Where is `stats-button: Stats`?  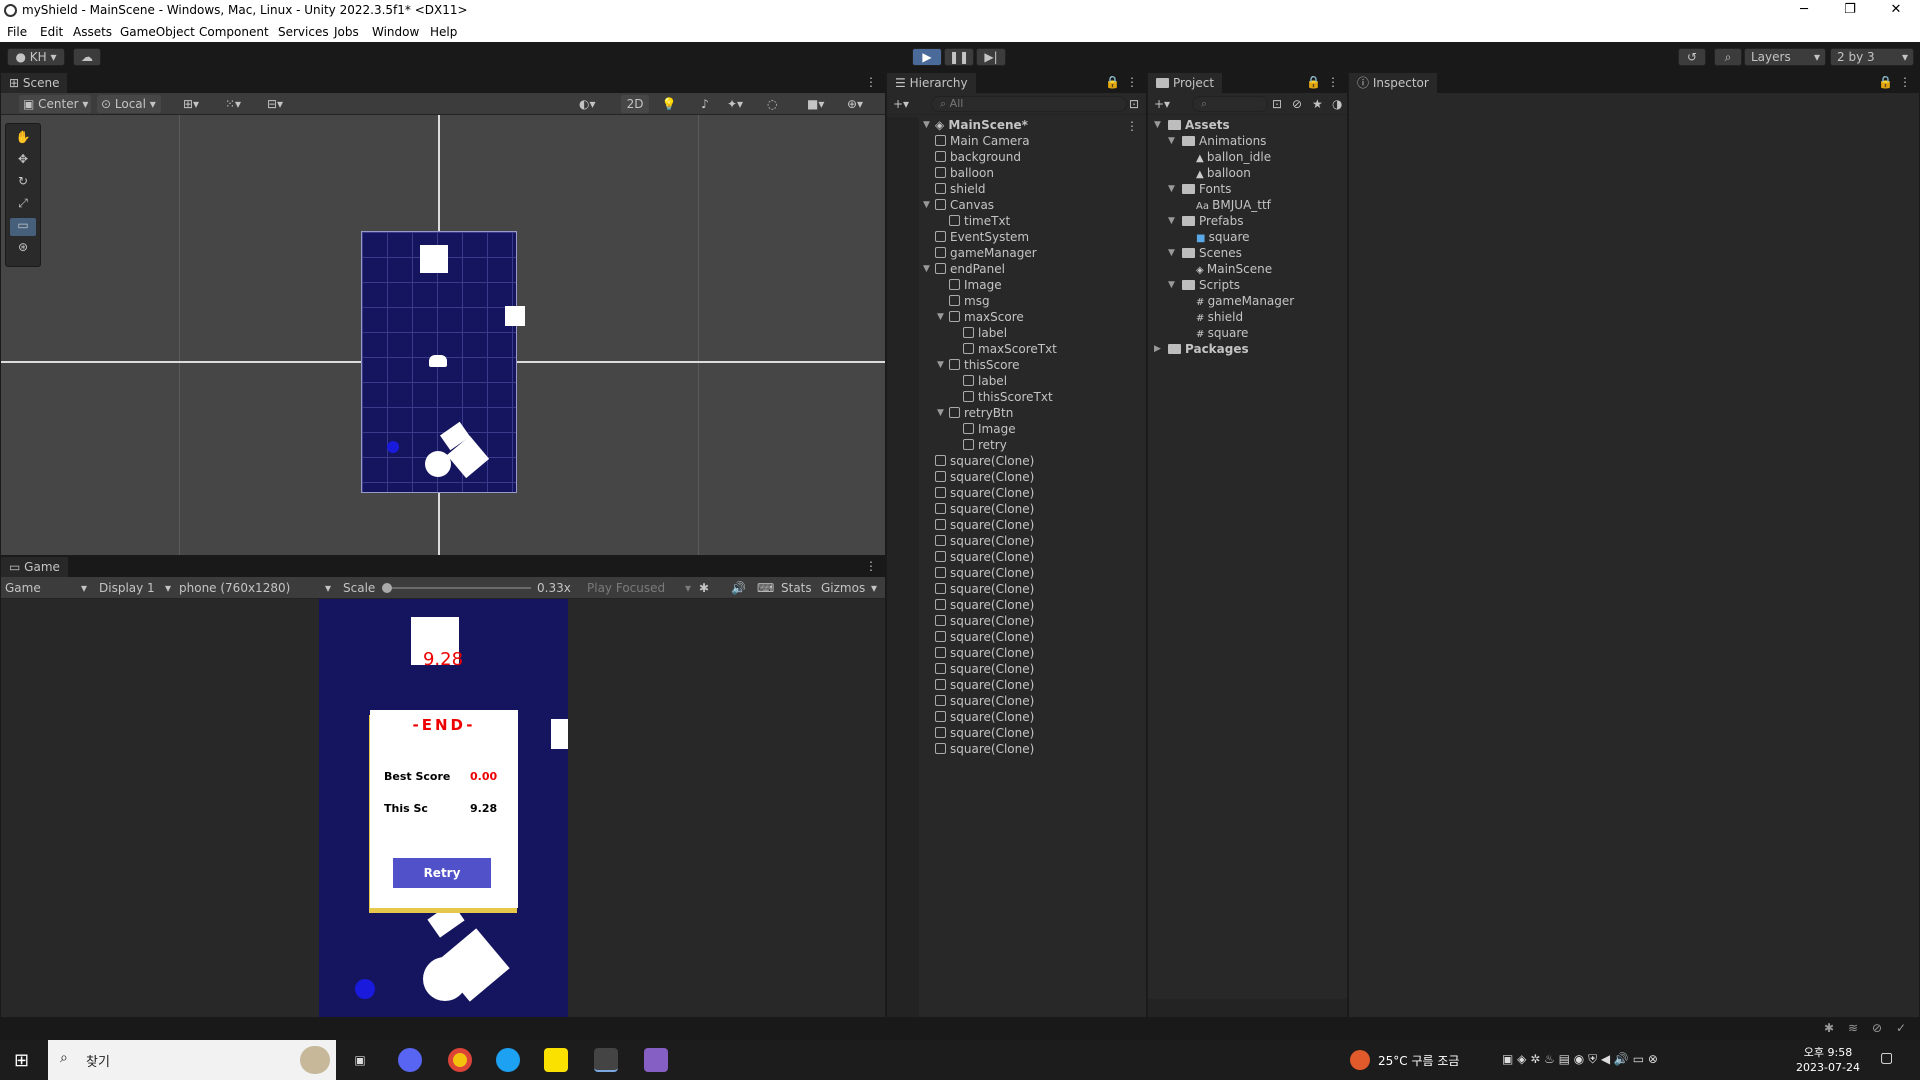 stats-button: Stats is located at coordinates (796, 588).